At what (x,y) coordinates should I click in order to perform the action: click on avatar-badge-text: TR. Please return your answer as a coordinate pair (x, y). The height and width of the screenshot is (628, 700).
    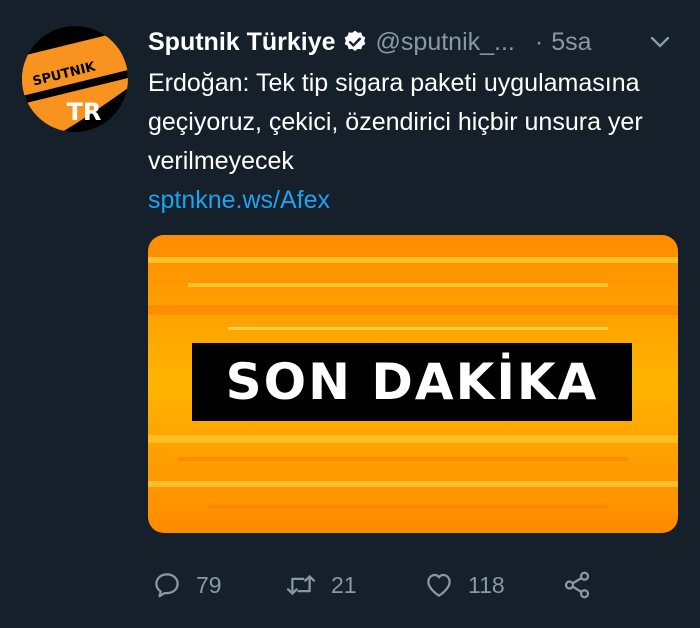
    Looking at the image, I should click on (84, 112).